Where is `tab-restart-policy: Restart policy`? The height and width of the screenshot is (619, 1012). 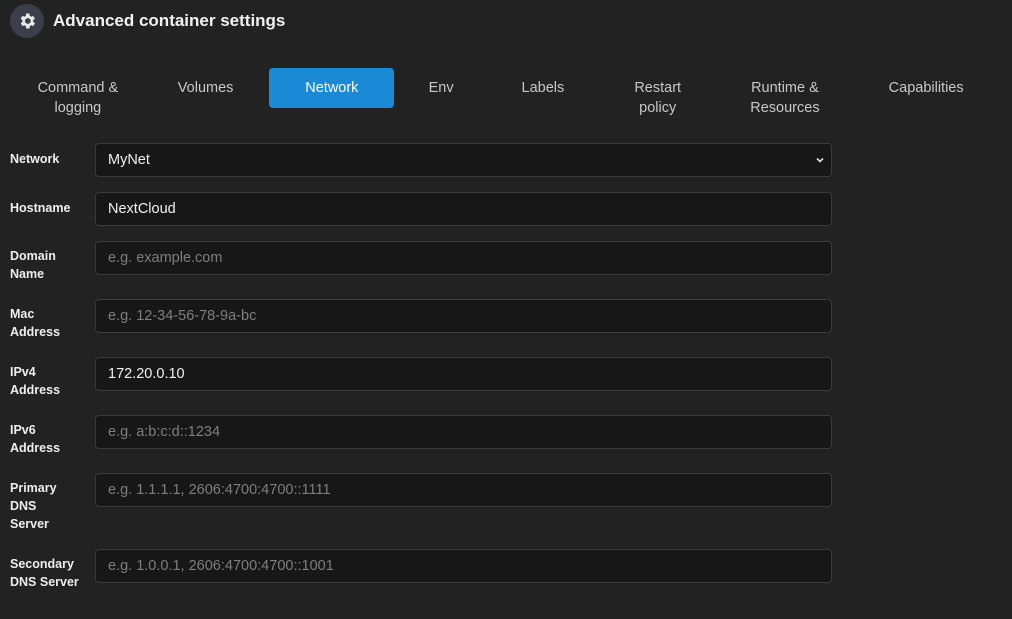
tab-restart-policy: Restart policy is located at coordinates (658, 93).